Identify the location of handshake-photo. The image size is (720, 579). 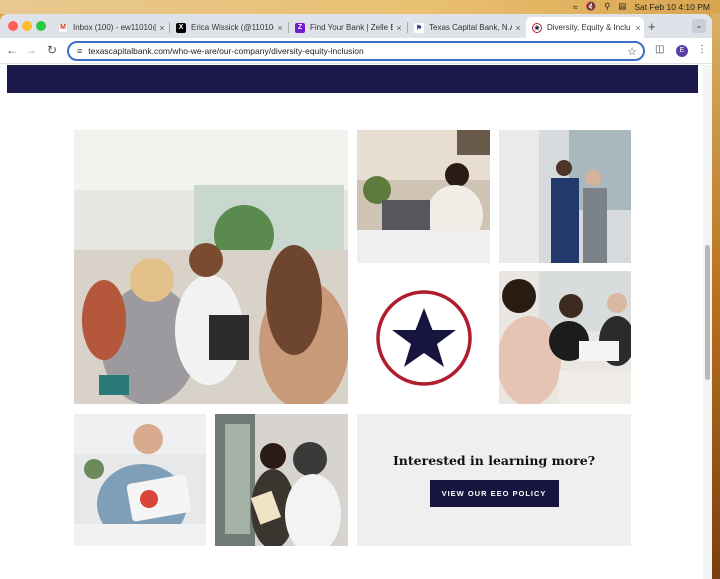
(565, 196).